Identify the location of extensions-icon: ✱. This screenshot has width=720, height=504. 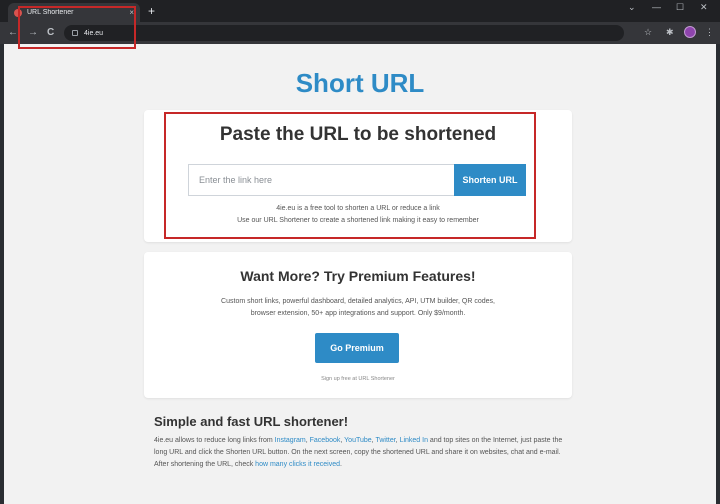
(670, 32).